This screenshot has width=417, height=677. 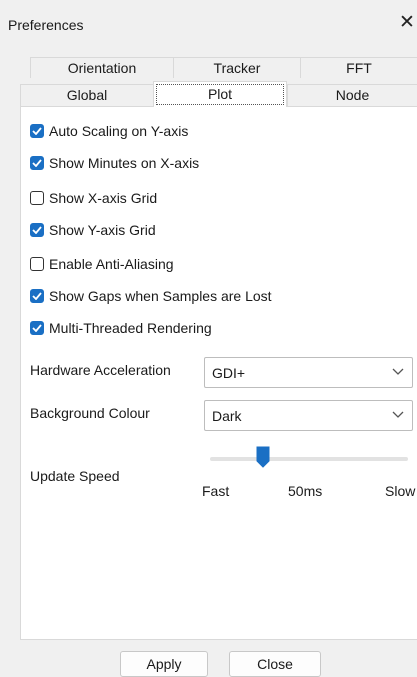 What do you see at coordinates (86, 95) in the screenshot?
I see `tab-global: Global` at bounding box center [86, 95].